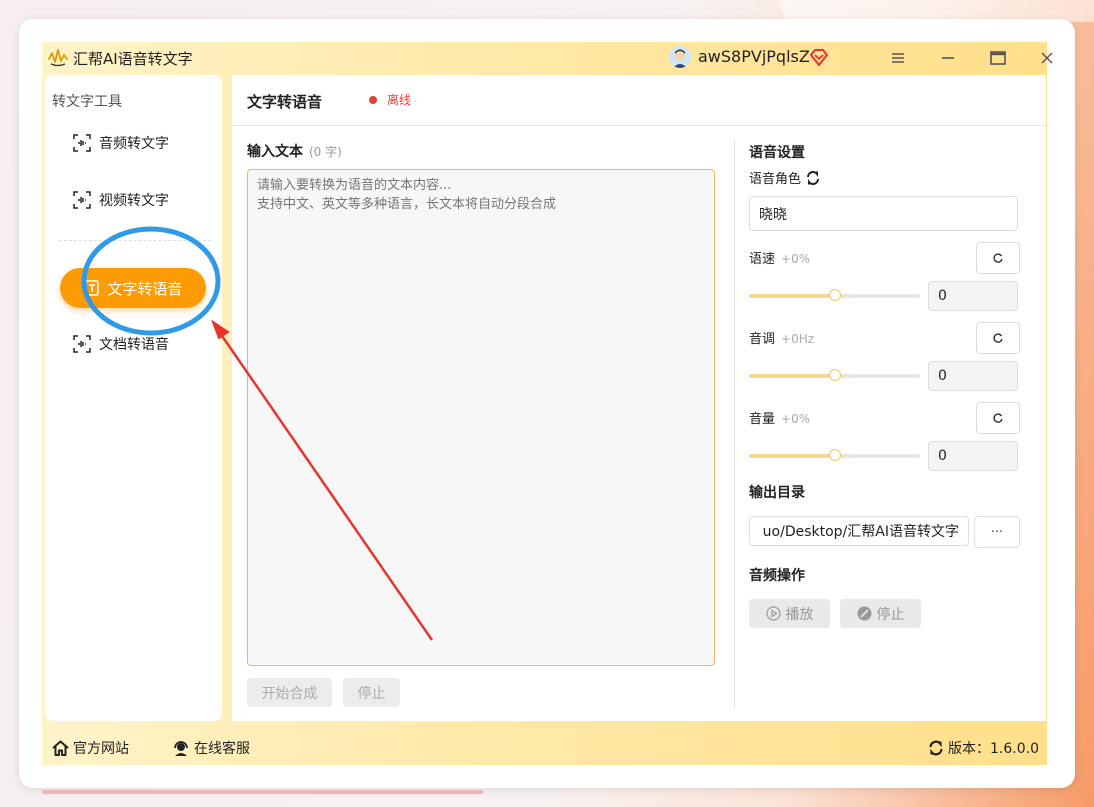  Describe the element at coordinates (779, 257) in the screenshot. I see `speed-label: 语速 +0%` at that location.